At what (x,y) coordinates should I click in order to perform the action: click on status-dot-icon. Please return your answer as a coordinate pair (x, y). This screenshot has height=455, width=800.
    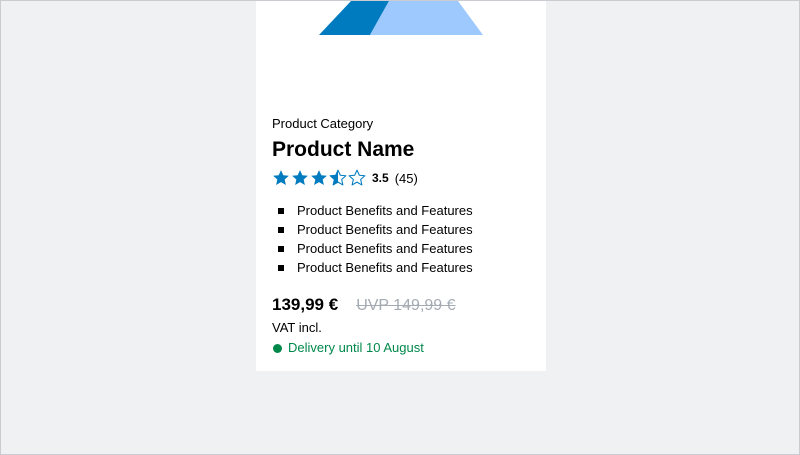
    Looking at the image, I should click on (277, 348).